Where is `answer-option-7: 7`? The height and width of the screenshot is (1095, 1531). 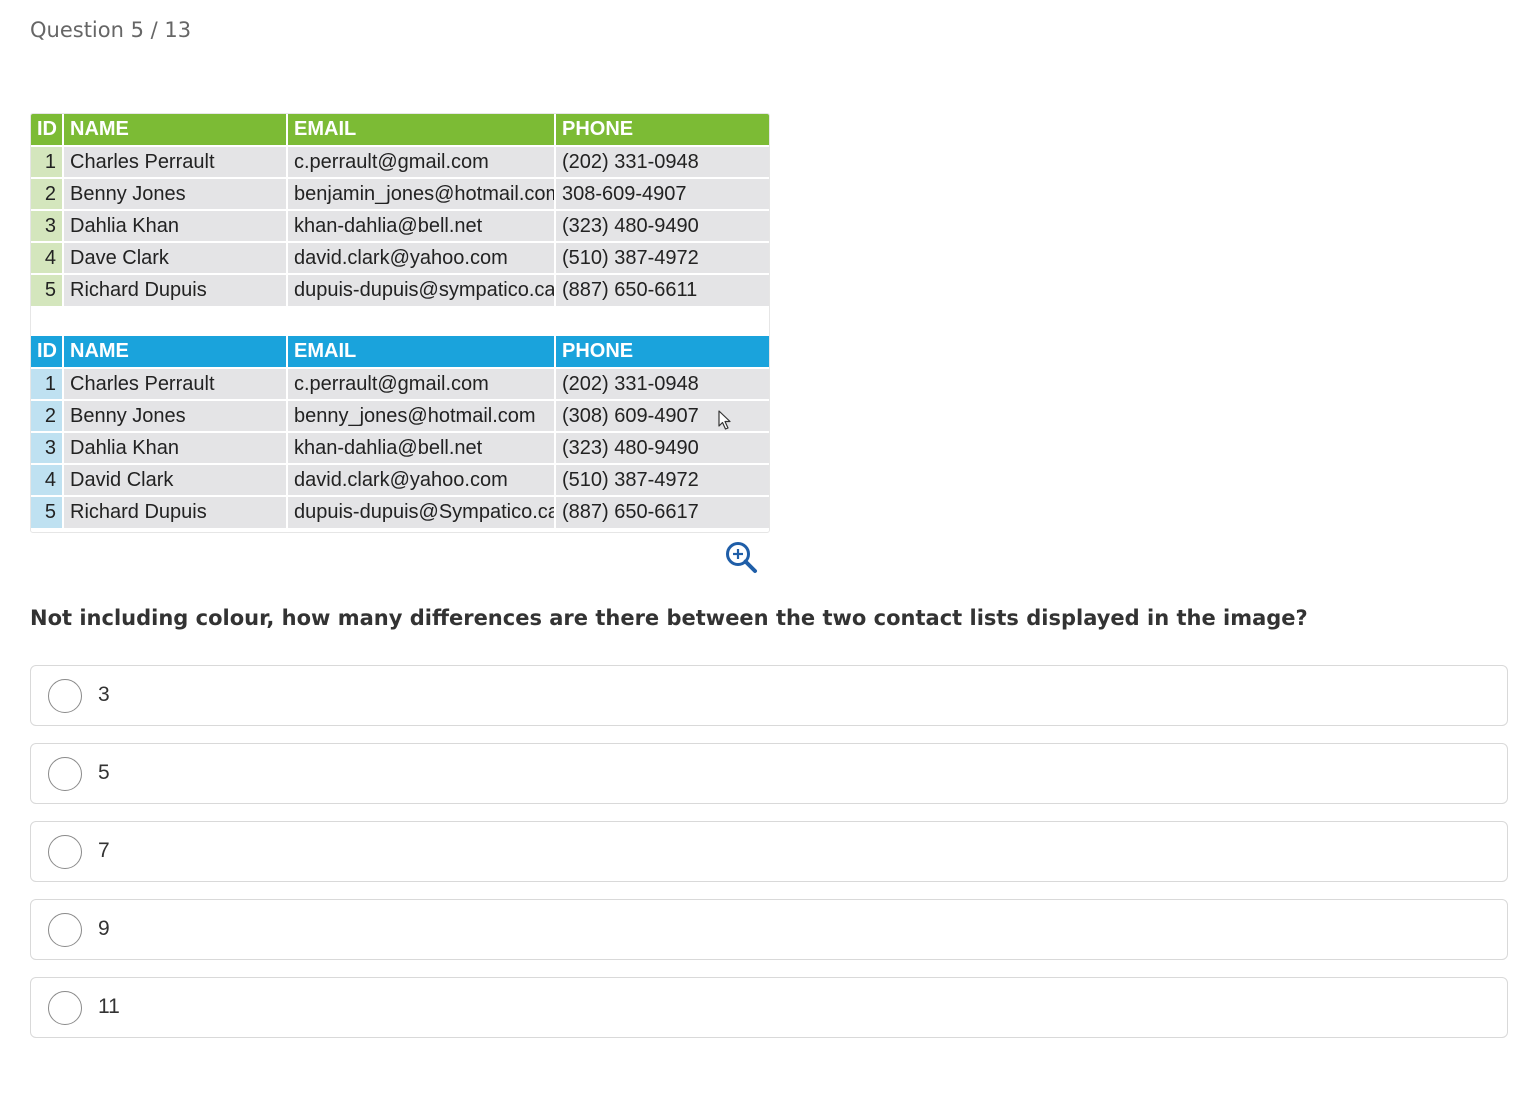
answer-option-7: 7 is located at coordinates (769, 851).